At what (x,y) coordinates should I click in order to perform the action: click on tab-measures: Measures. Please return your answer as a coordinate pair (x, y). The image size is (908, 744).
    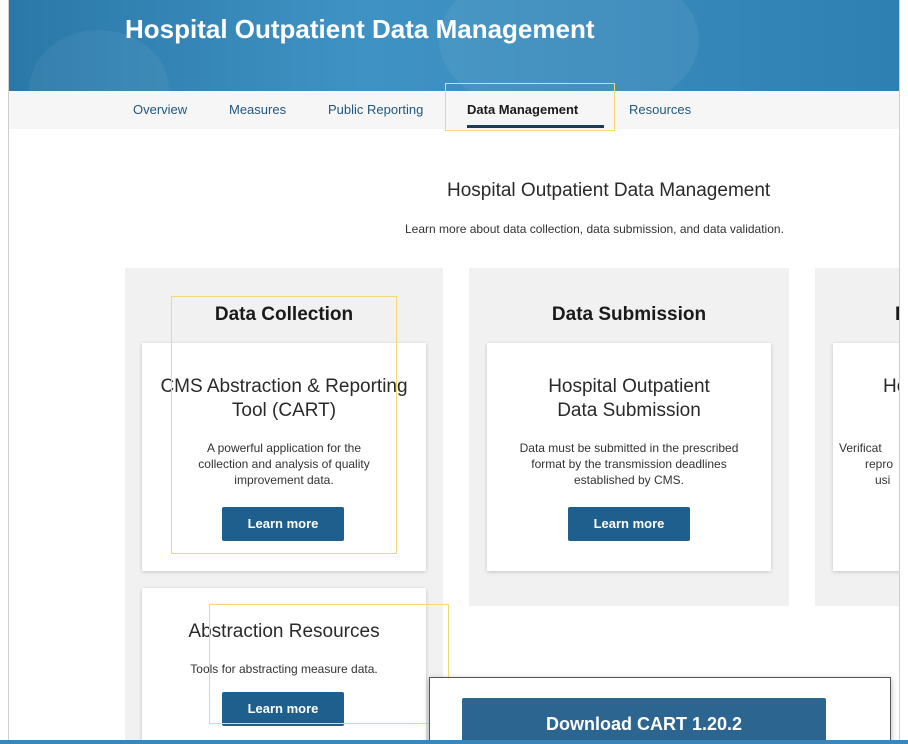
    Looking at the image, I should click on (257, 109).